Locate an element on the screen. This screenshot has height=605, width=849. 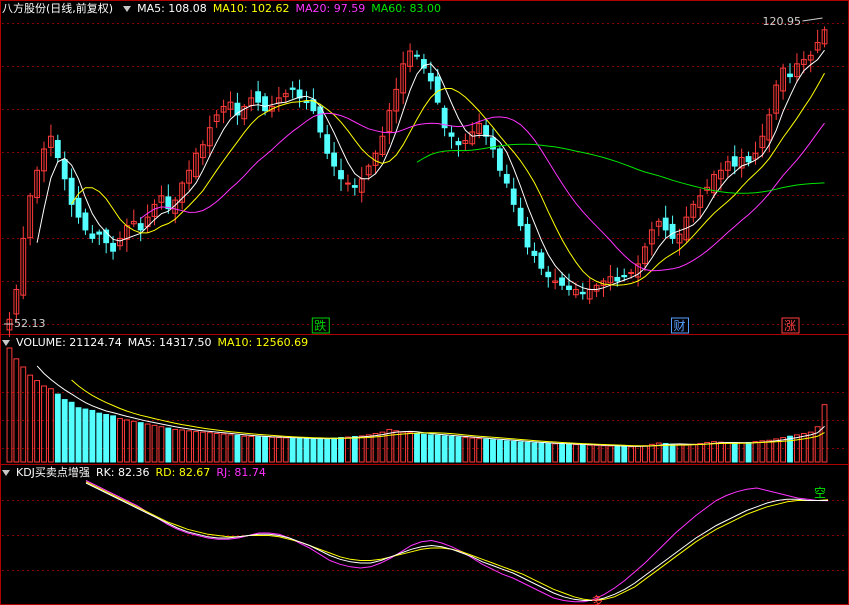
dropdown-triangle-icon is located at coordinates (127, 8).